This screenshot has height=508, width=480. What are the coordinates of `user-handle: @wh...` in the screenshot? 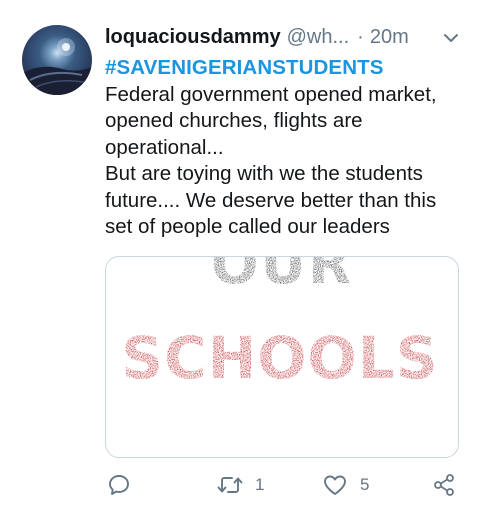 It's located at (318, 37).